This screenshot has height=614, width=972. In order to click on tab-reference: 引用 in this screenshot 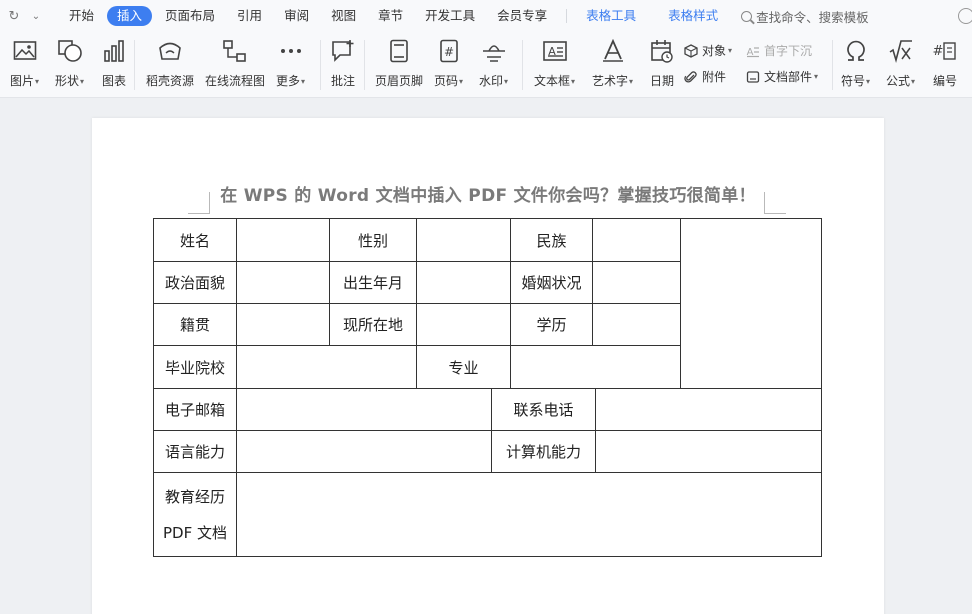, I will do `click(249, 16)`.